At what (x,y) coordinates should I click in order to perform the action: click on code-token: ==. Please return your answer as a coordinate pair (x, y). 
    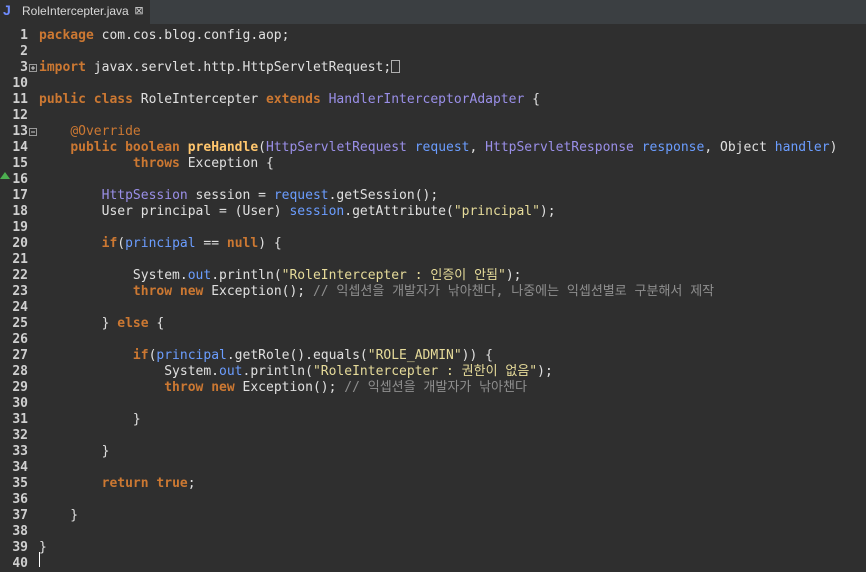
    Looking at the image, I should click on (211, 243).